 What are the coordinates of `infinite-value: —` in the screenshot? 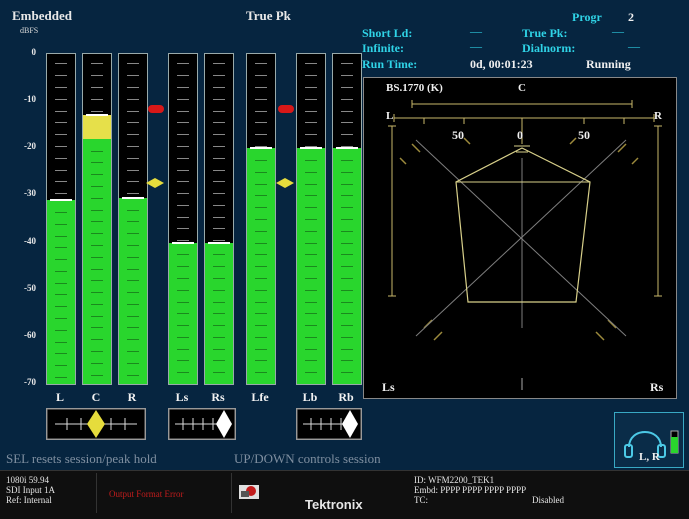 It's located at (476, 46).